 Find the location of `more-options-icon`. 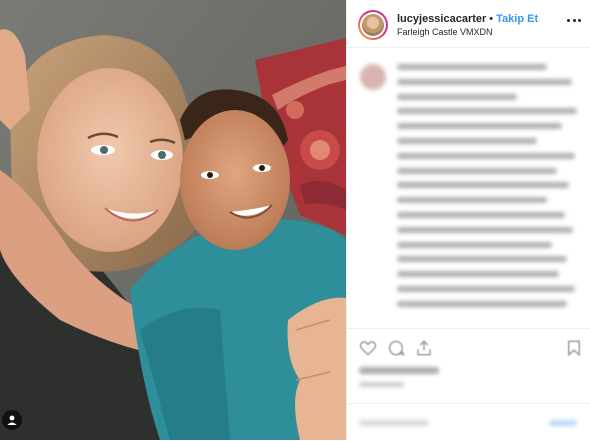

more-options-icon is located at coordinates (574, 20).